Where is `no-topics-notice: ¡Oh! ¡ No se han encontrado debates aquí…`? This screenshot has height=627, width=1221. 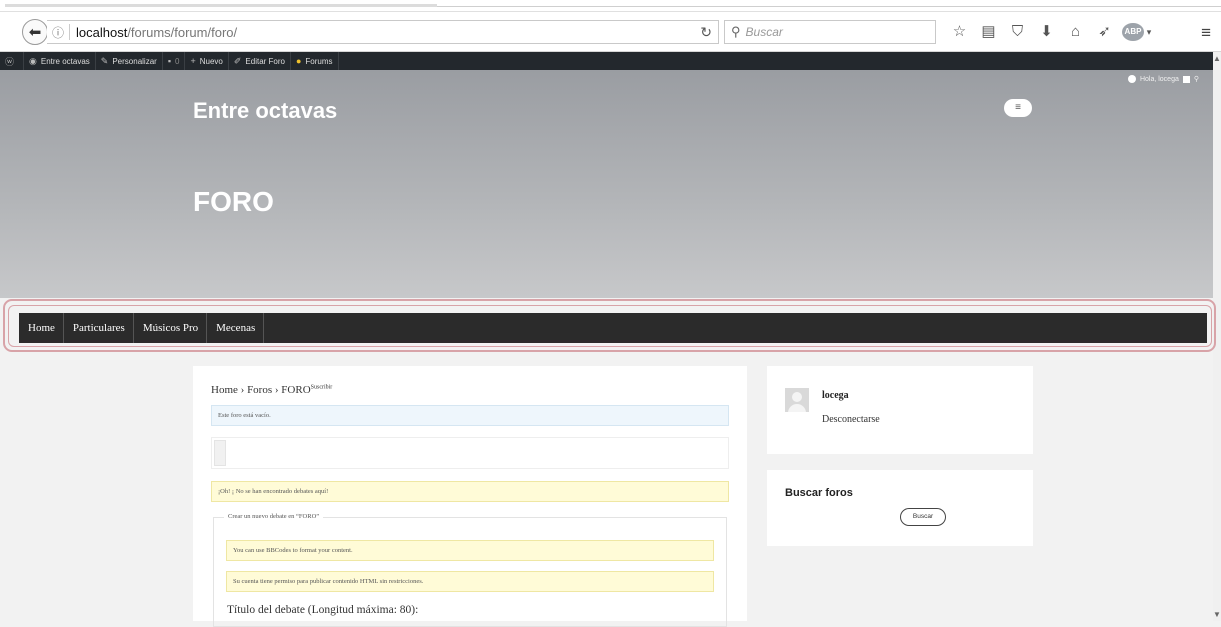 no-topics-notice: ¡Oh! ¡ No se han encontrado debates aquí… is located at coordinates (470, 491).